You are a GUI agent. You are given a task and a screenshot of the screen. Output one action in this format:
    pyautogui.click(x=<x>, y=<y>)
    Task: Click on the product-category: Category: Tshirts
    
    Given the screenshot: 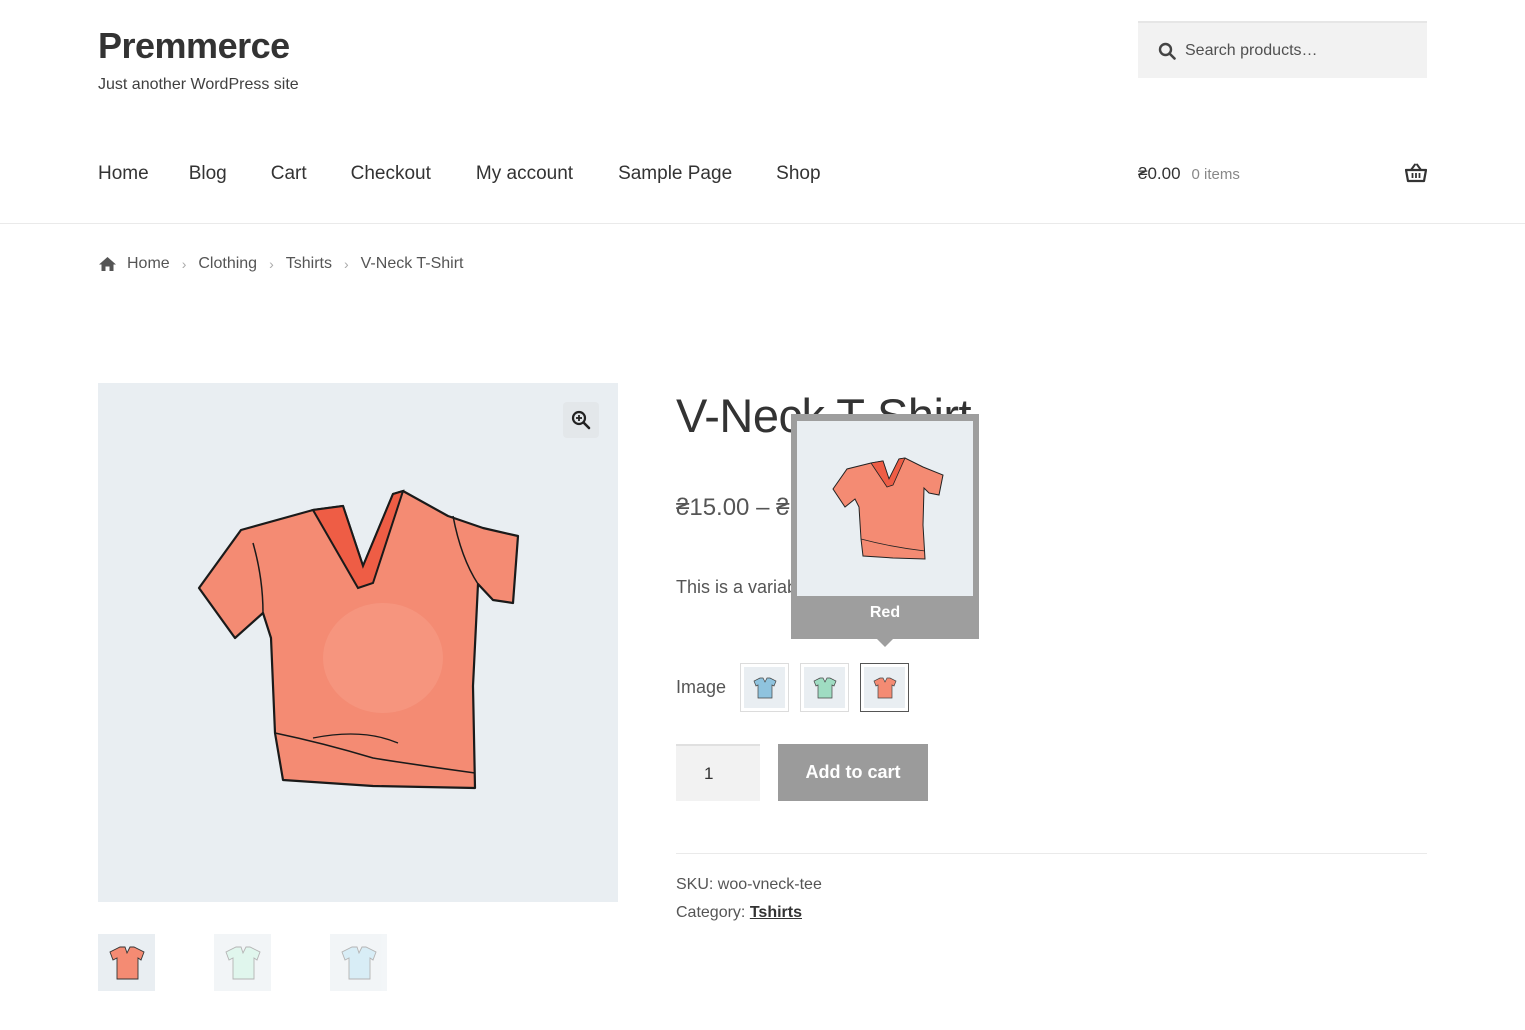 What is the action you would take?
    pyautogui.click(x=739, y=913)
    